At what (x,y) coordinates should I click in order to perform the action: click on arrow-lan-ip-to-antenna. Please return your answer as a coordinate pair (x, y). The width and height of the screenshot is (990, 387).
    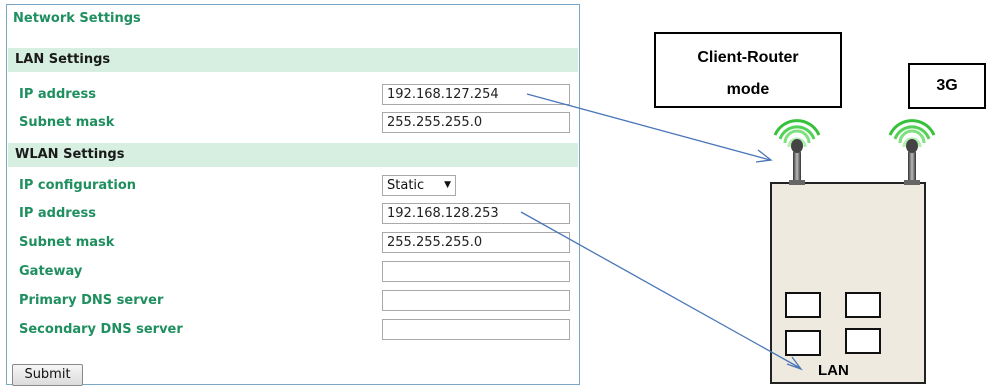
    Looking at the image, I should click on (649, 128).